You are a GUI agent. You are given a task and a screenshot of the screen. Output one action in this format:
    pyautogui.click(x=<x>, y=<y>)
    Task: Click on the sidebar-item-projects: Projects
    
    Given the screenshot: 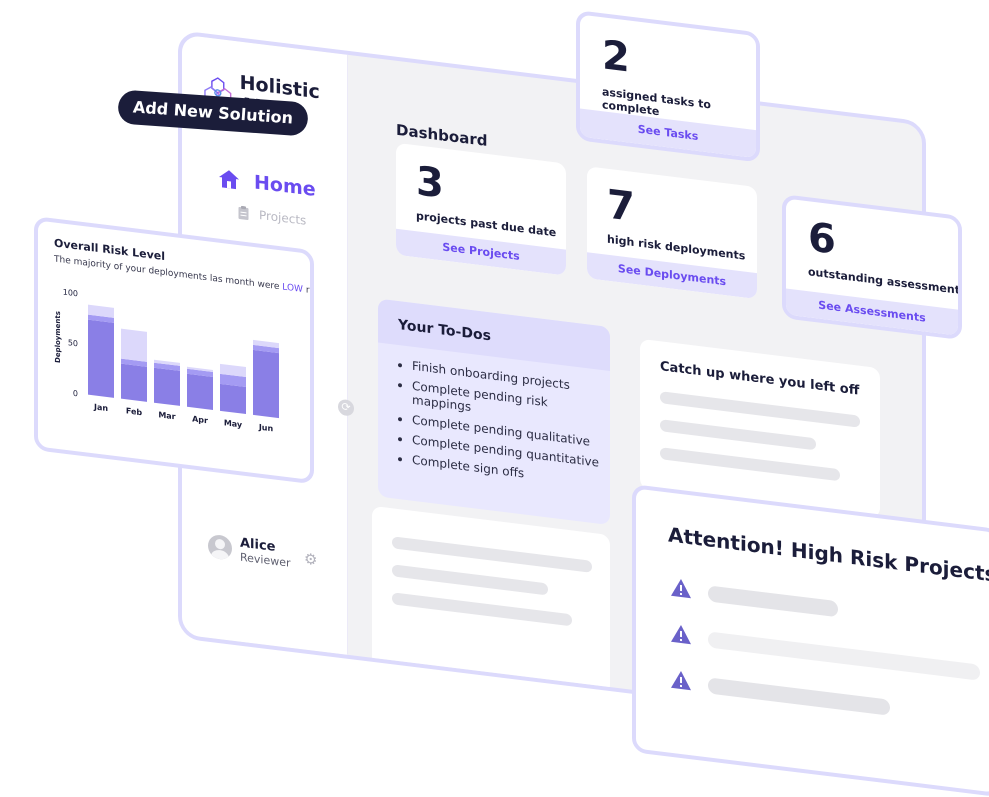 What is the action you would take?
    pyautogui.click(x=272, y=216)
    